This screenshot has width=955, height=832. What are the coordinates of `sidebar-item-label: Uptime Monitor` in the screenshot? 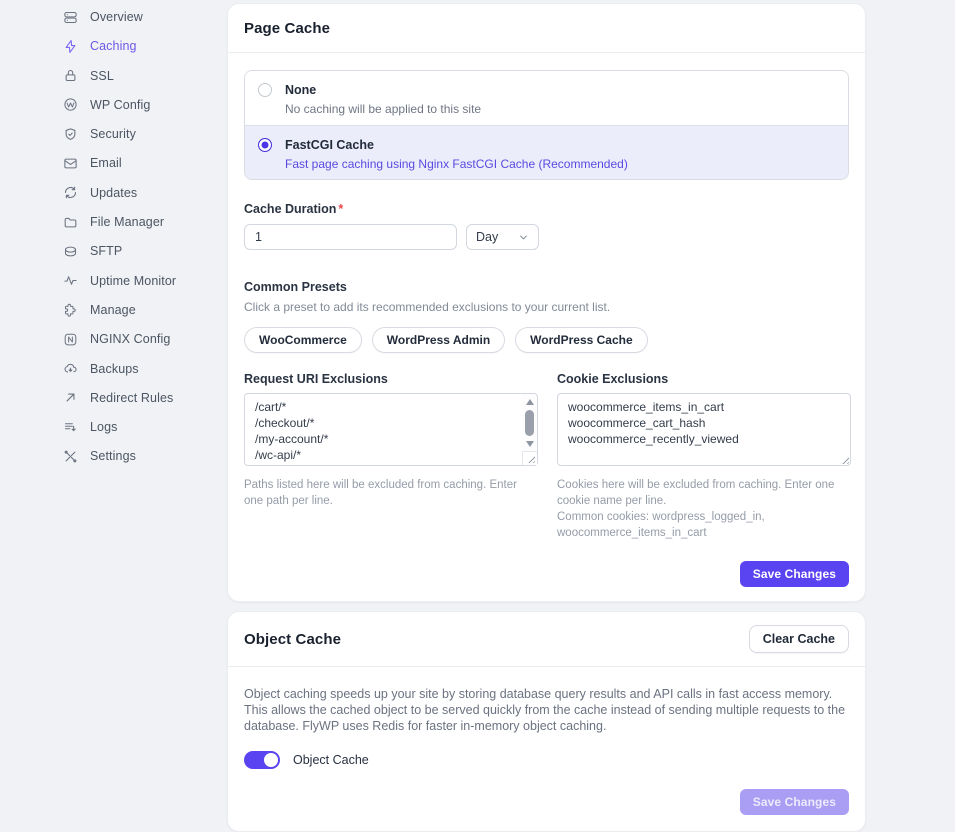 It's located at (133, 280).